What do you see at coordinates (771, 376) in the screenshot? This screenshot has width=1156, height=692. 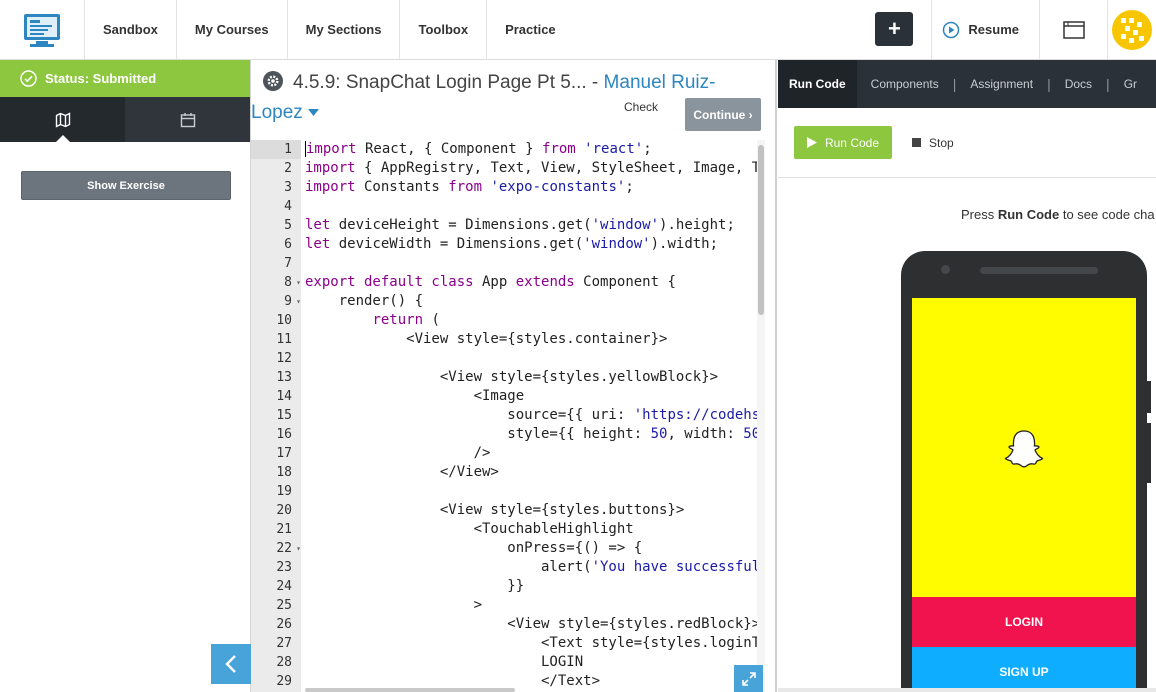 I see `panel-divider` at bounding box center [771, 376].